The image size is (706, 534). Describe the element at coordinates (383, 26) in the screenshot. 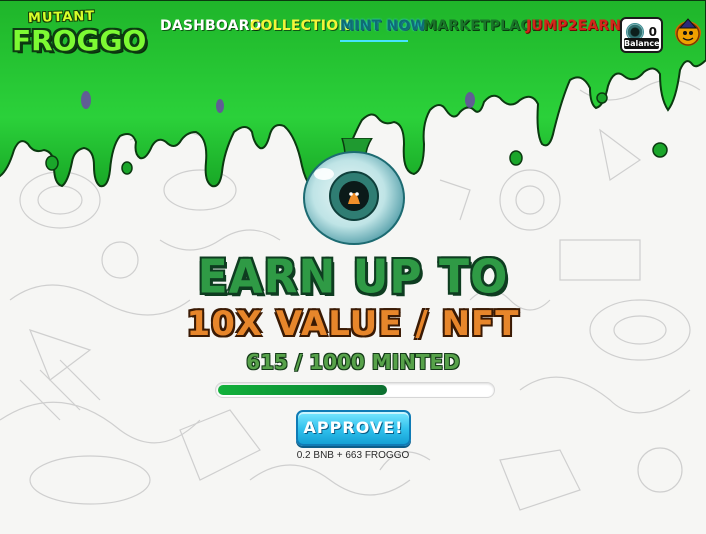

I see `nav-mint-now: MINT NOW` at that location.